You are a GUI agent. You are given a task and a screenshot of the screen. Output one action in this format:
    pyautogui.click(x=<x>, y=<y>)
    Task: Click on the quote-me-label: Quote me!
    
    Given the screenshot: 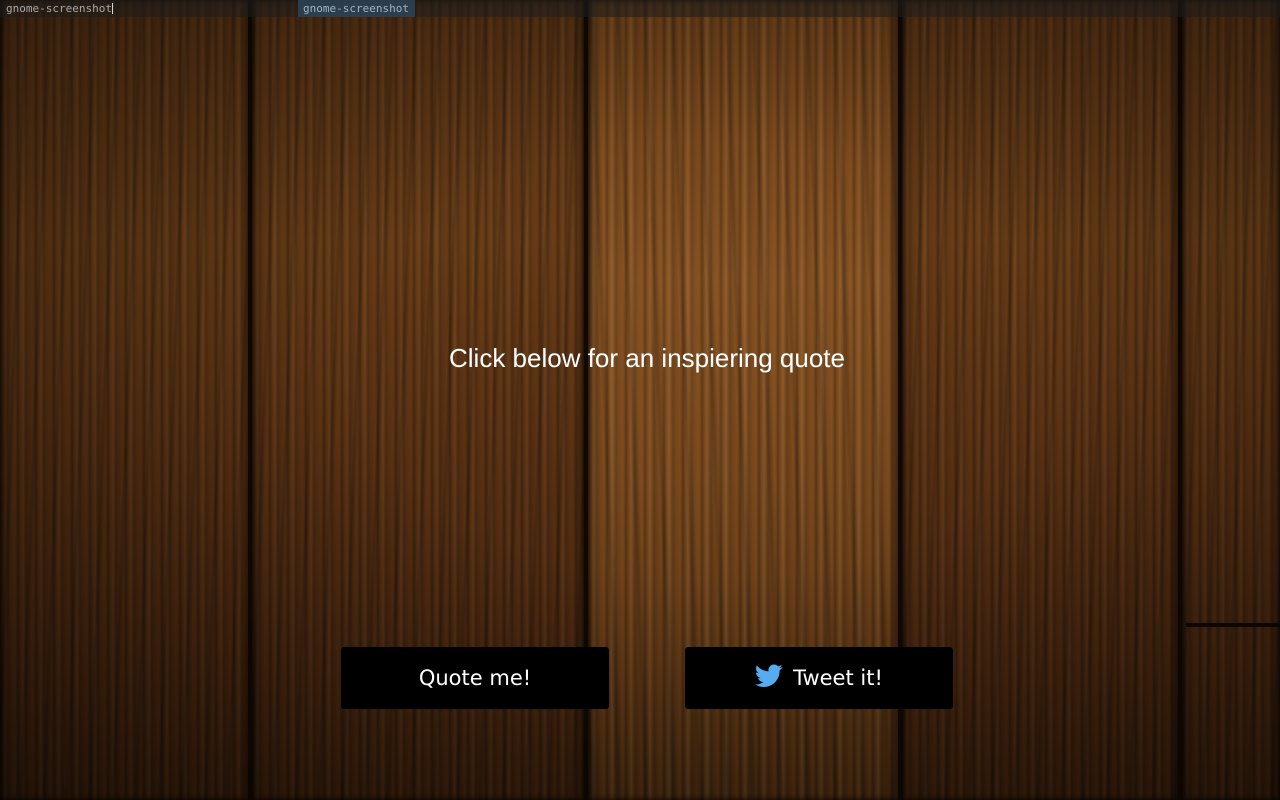 What is the action you would take?
    pyautogui.click(x=475, y=678)
    